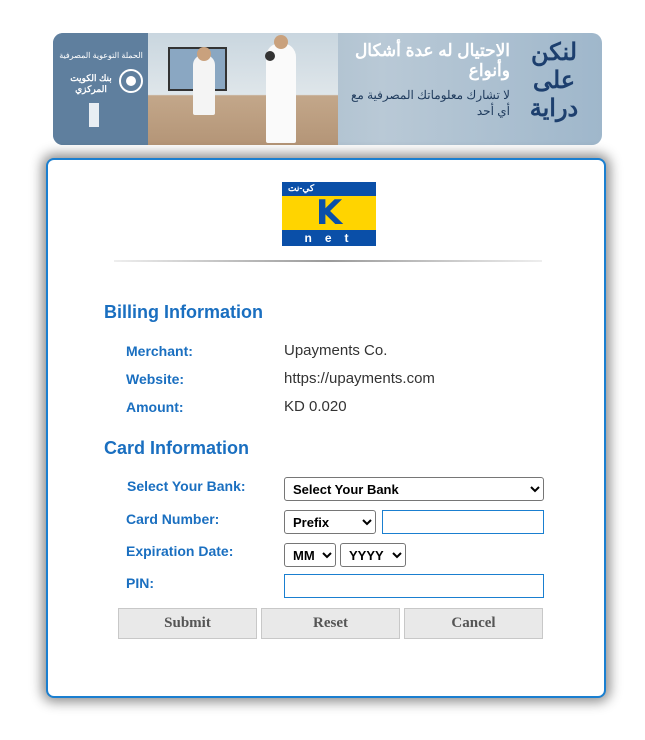 This screenshot has width=645, height=740. I want to click on person-seated, so click(204, 85).